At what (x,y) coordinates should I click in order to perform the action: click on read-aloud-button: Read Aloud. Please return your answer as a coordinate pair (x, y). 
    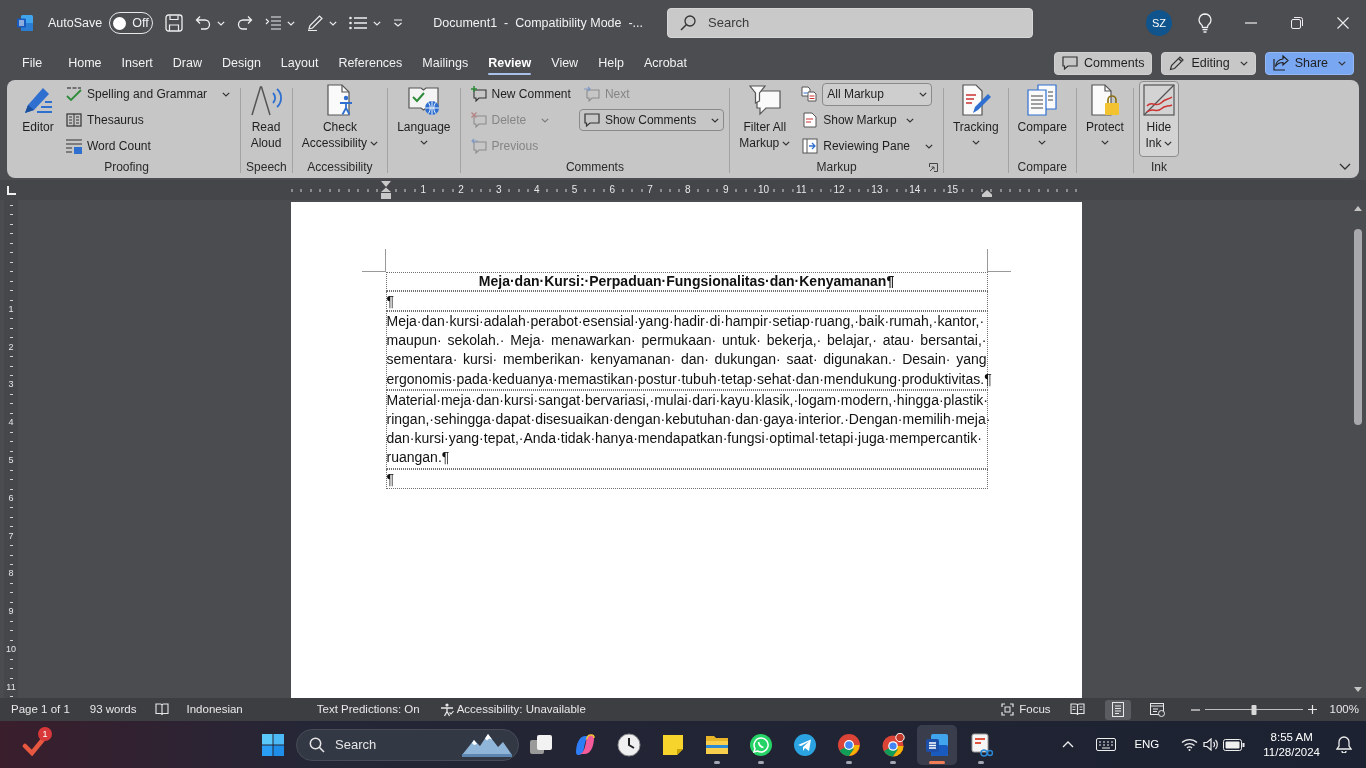
    Looking at the image, I should click on (266, 119).